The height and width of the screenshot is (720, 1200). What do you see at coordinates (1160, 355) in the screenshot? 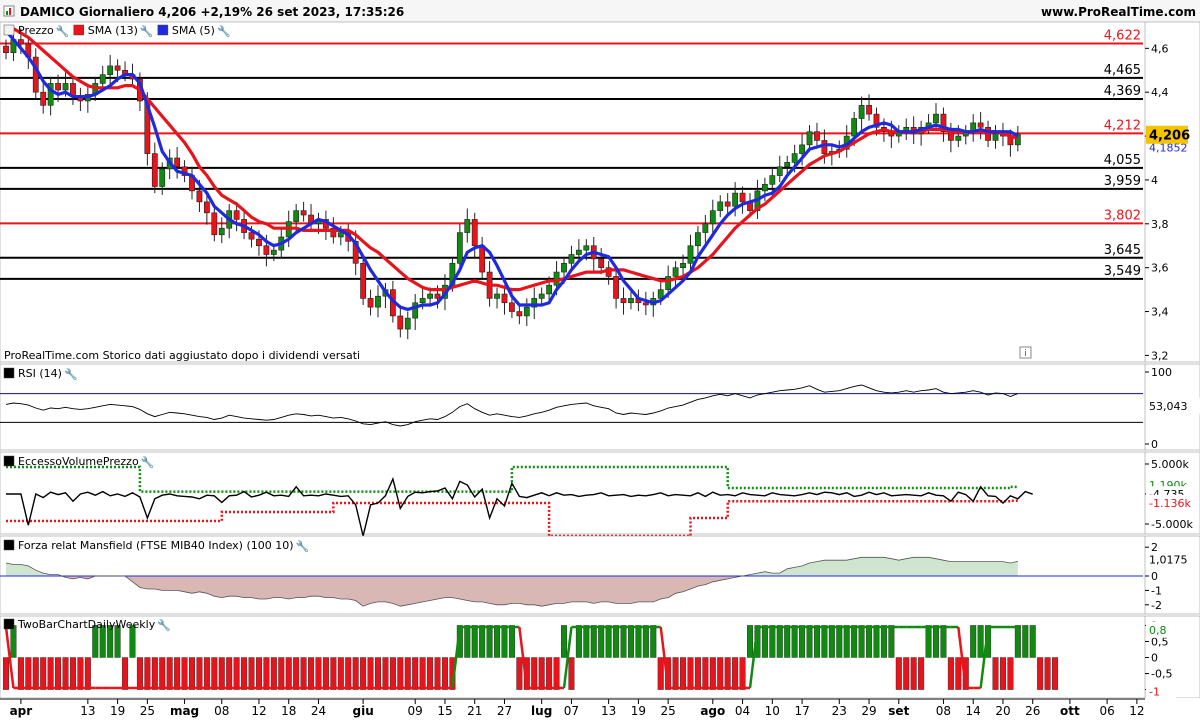
I see `y-tick-label: 3,2` at bounding box center [1160, 355].